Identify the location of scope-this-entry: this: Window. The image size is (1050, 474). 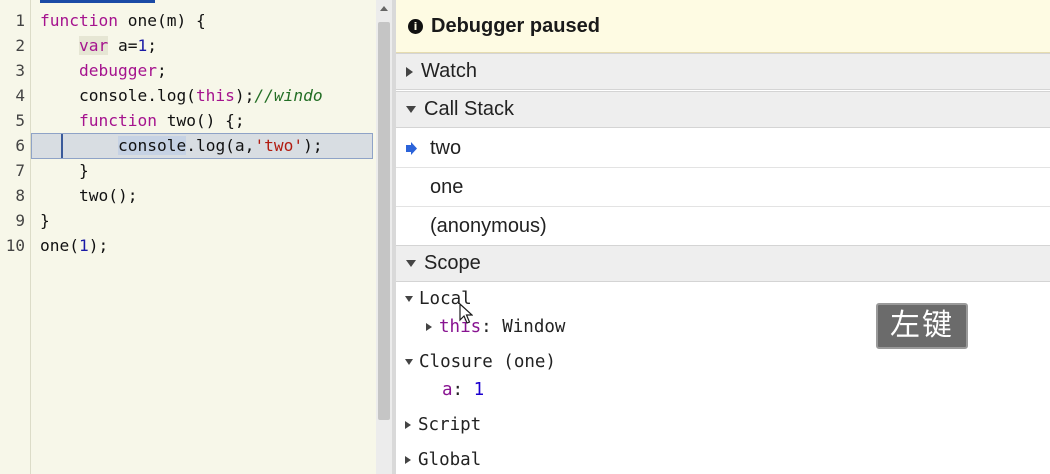
(495, 327).